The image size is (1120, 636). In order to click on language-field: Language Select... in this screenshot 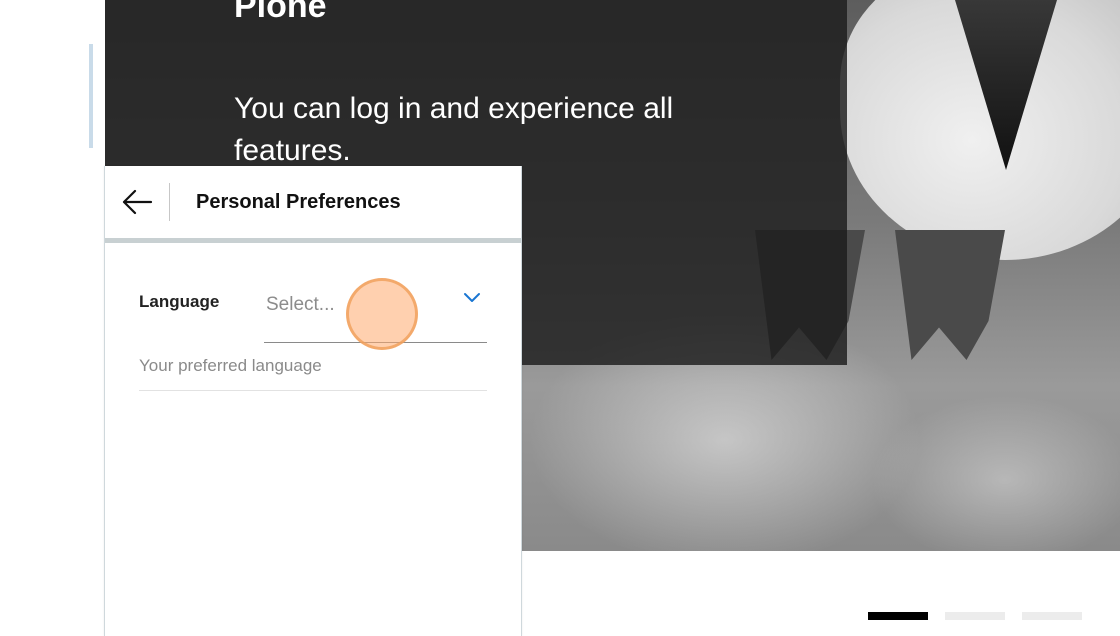, I will do `click(313, 310)`.